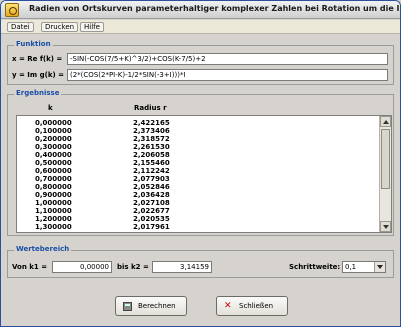  Describe the element at coordinates (204, 227) in the screenshot. I see `list-item: 1,300000 2,017961` at that location.